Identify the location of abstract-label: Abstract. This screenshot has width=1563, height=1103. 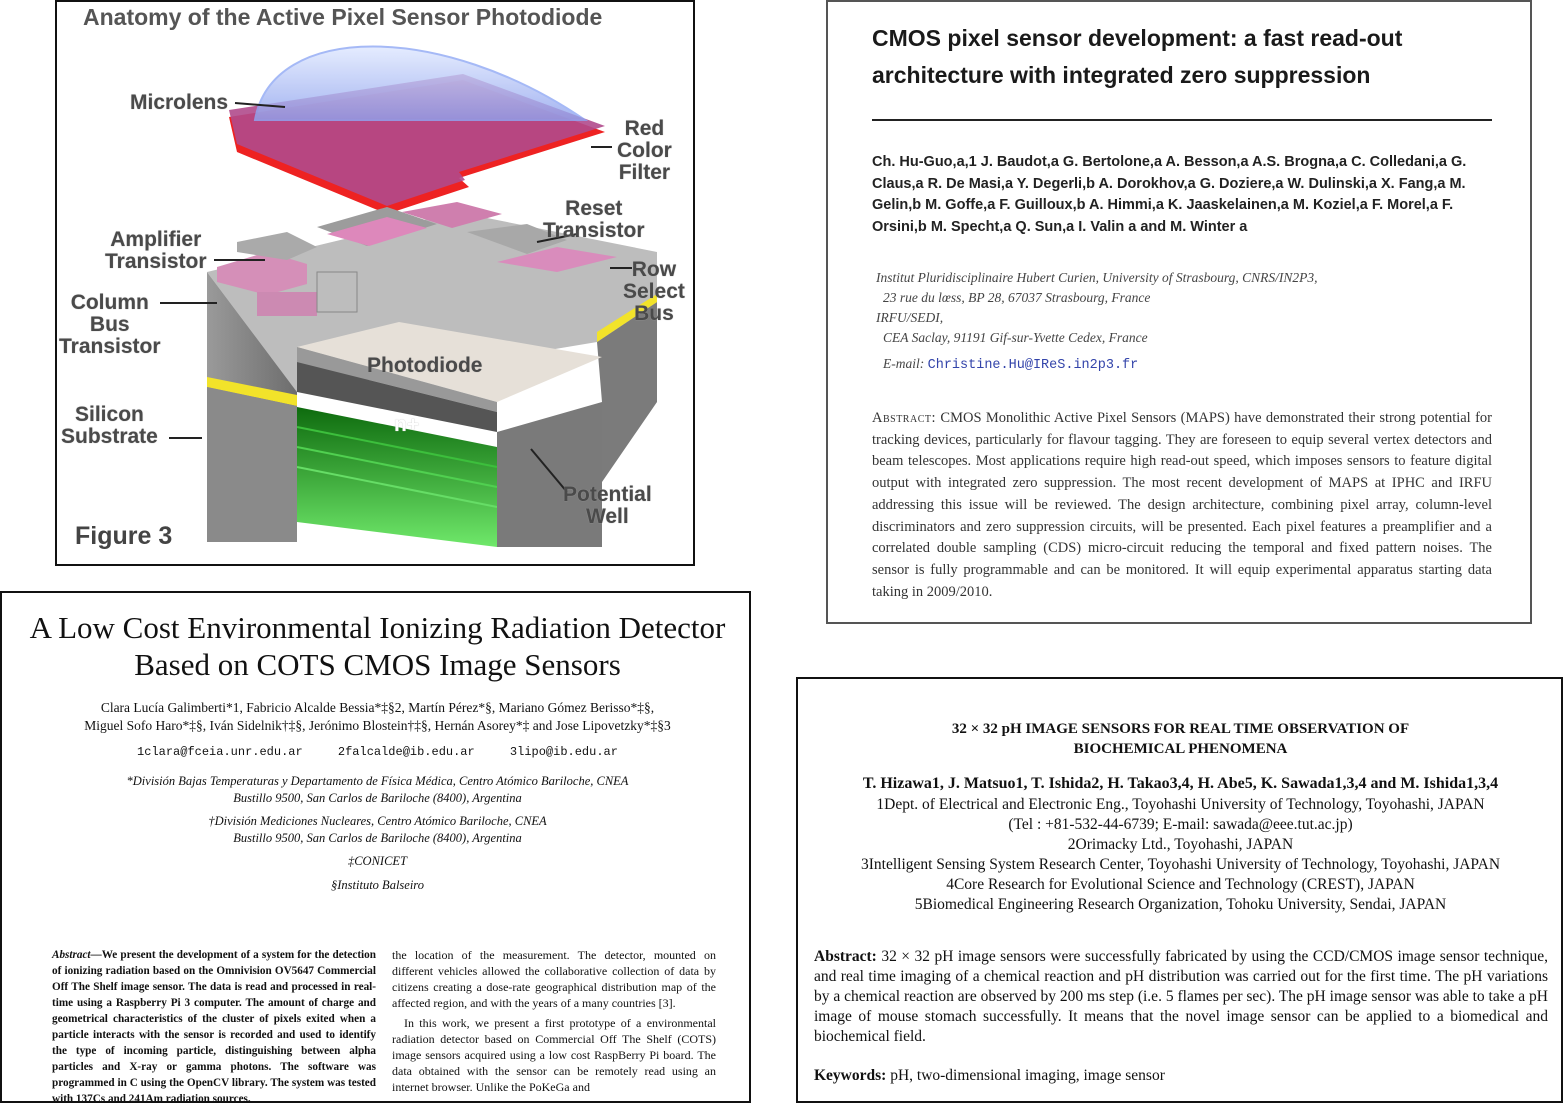
(71, 955).